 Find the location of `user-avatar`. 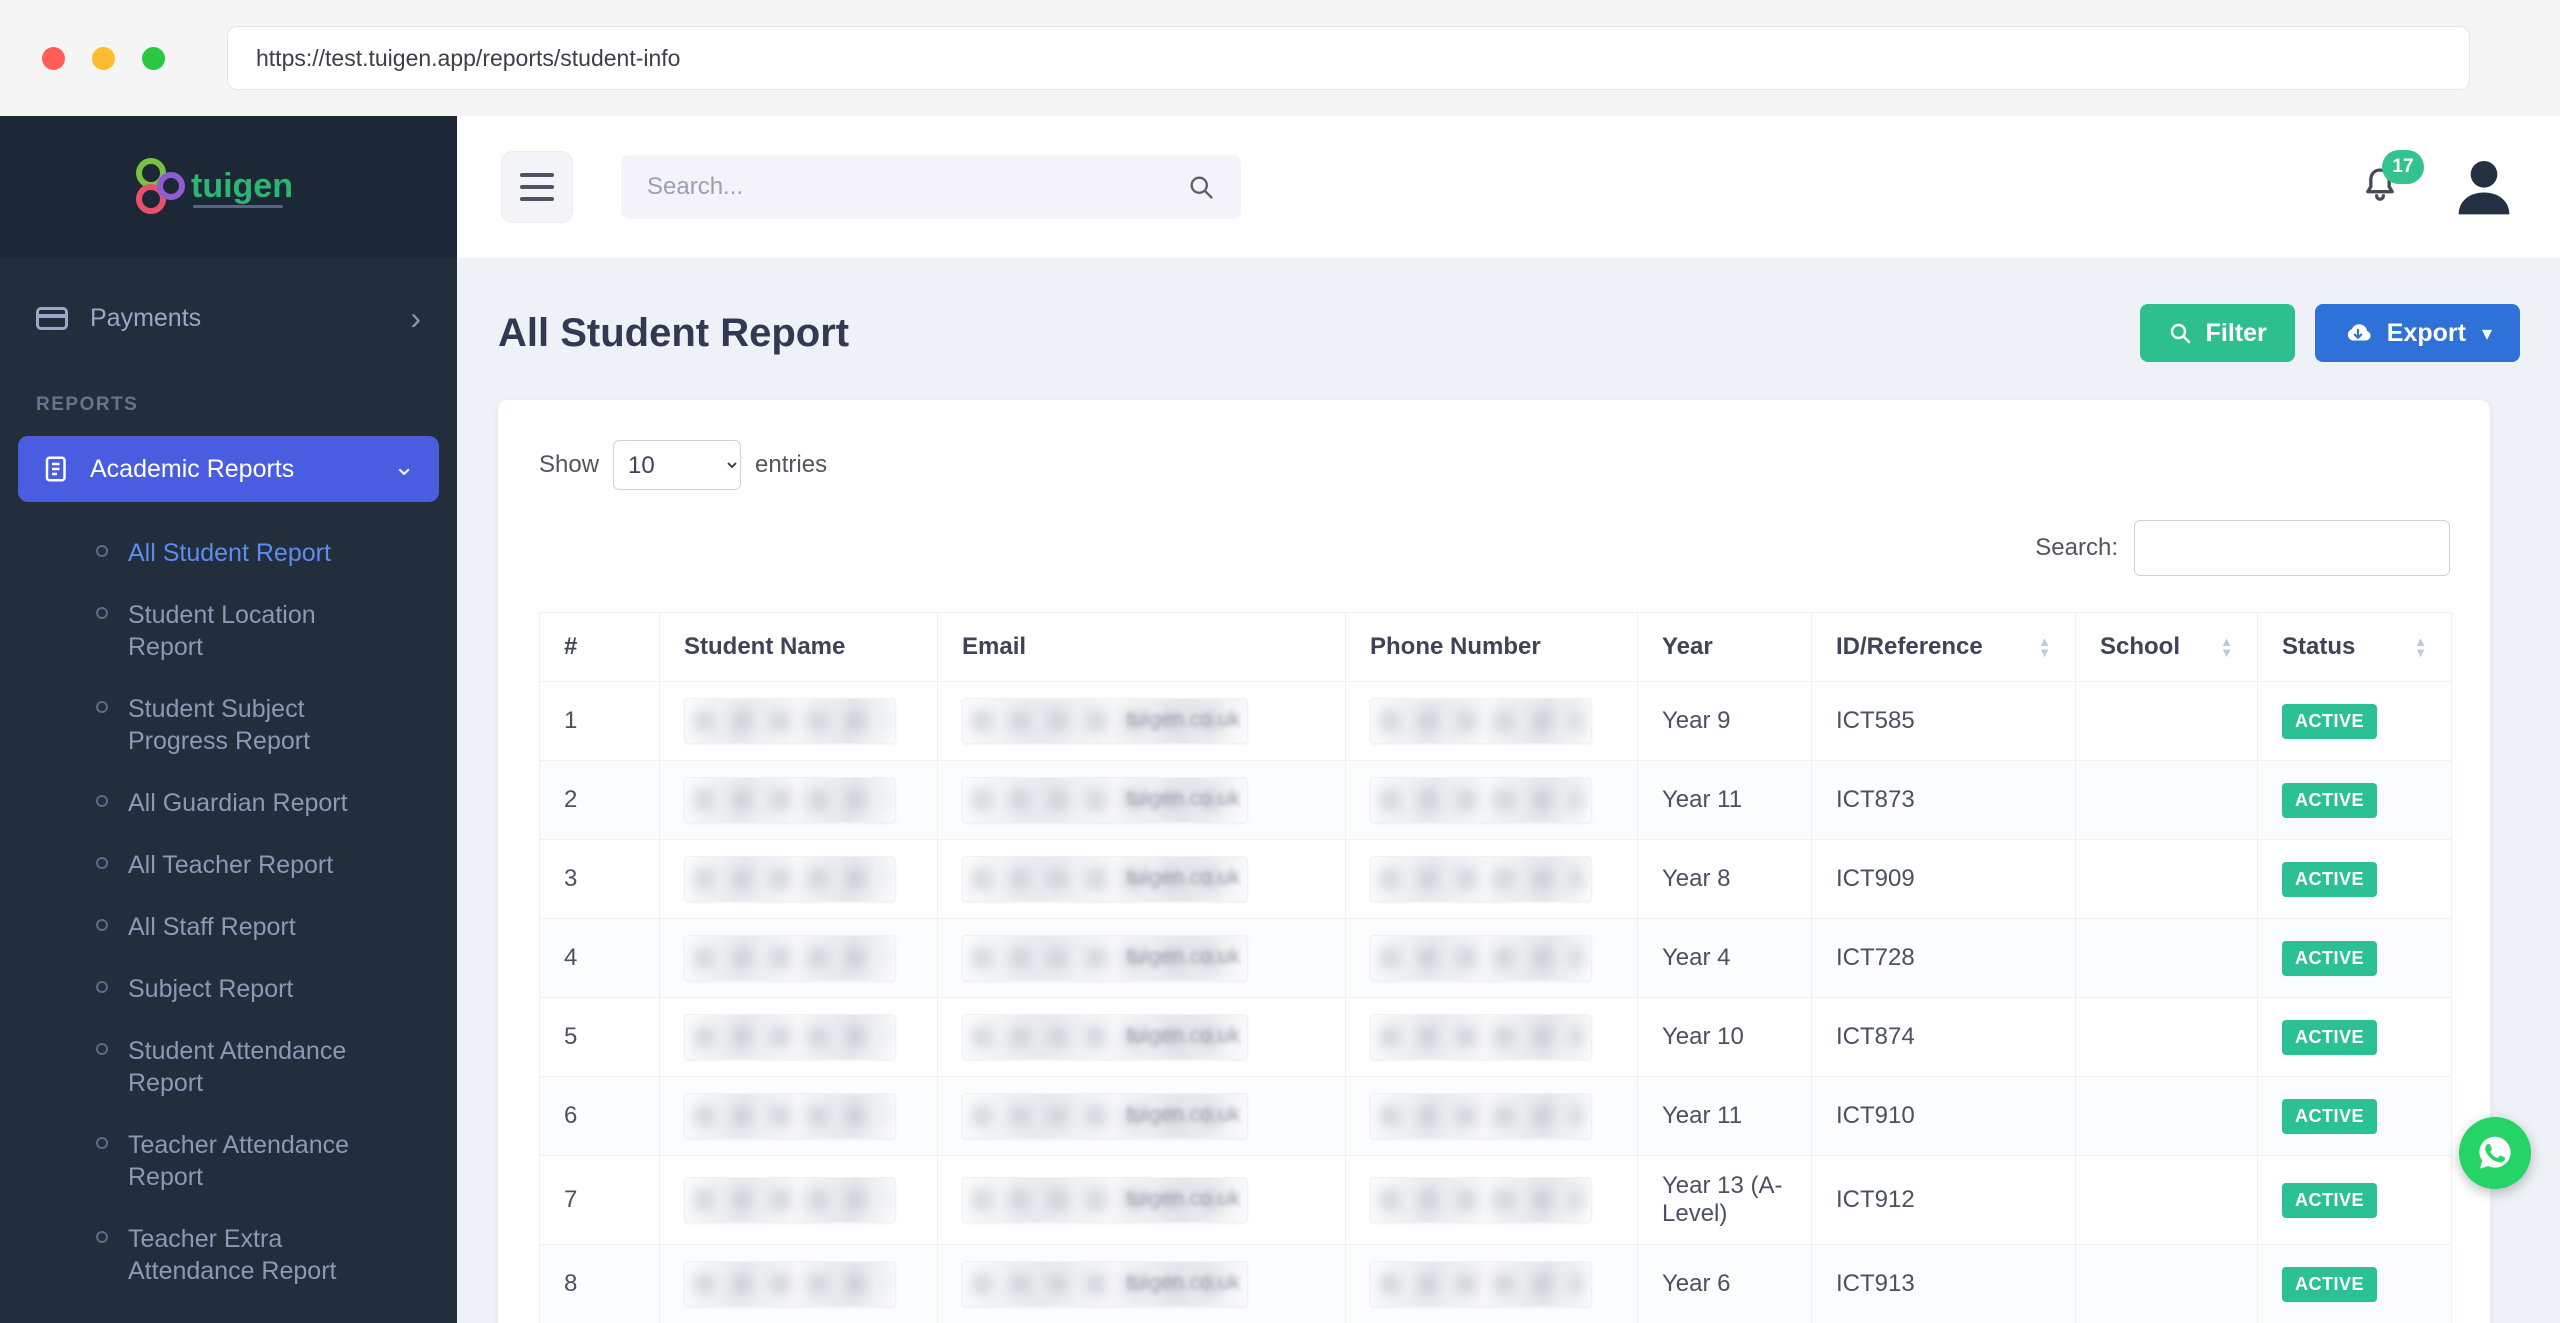

user-avatar is located at coordinates (2484, 187).